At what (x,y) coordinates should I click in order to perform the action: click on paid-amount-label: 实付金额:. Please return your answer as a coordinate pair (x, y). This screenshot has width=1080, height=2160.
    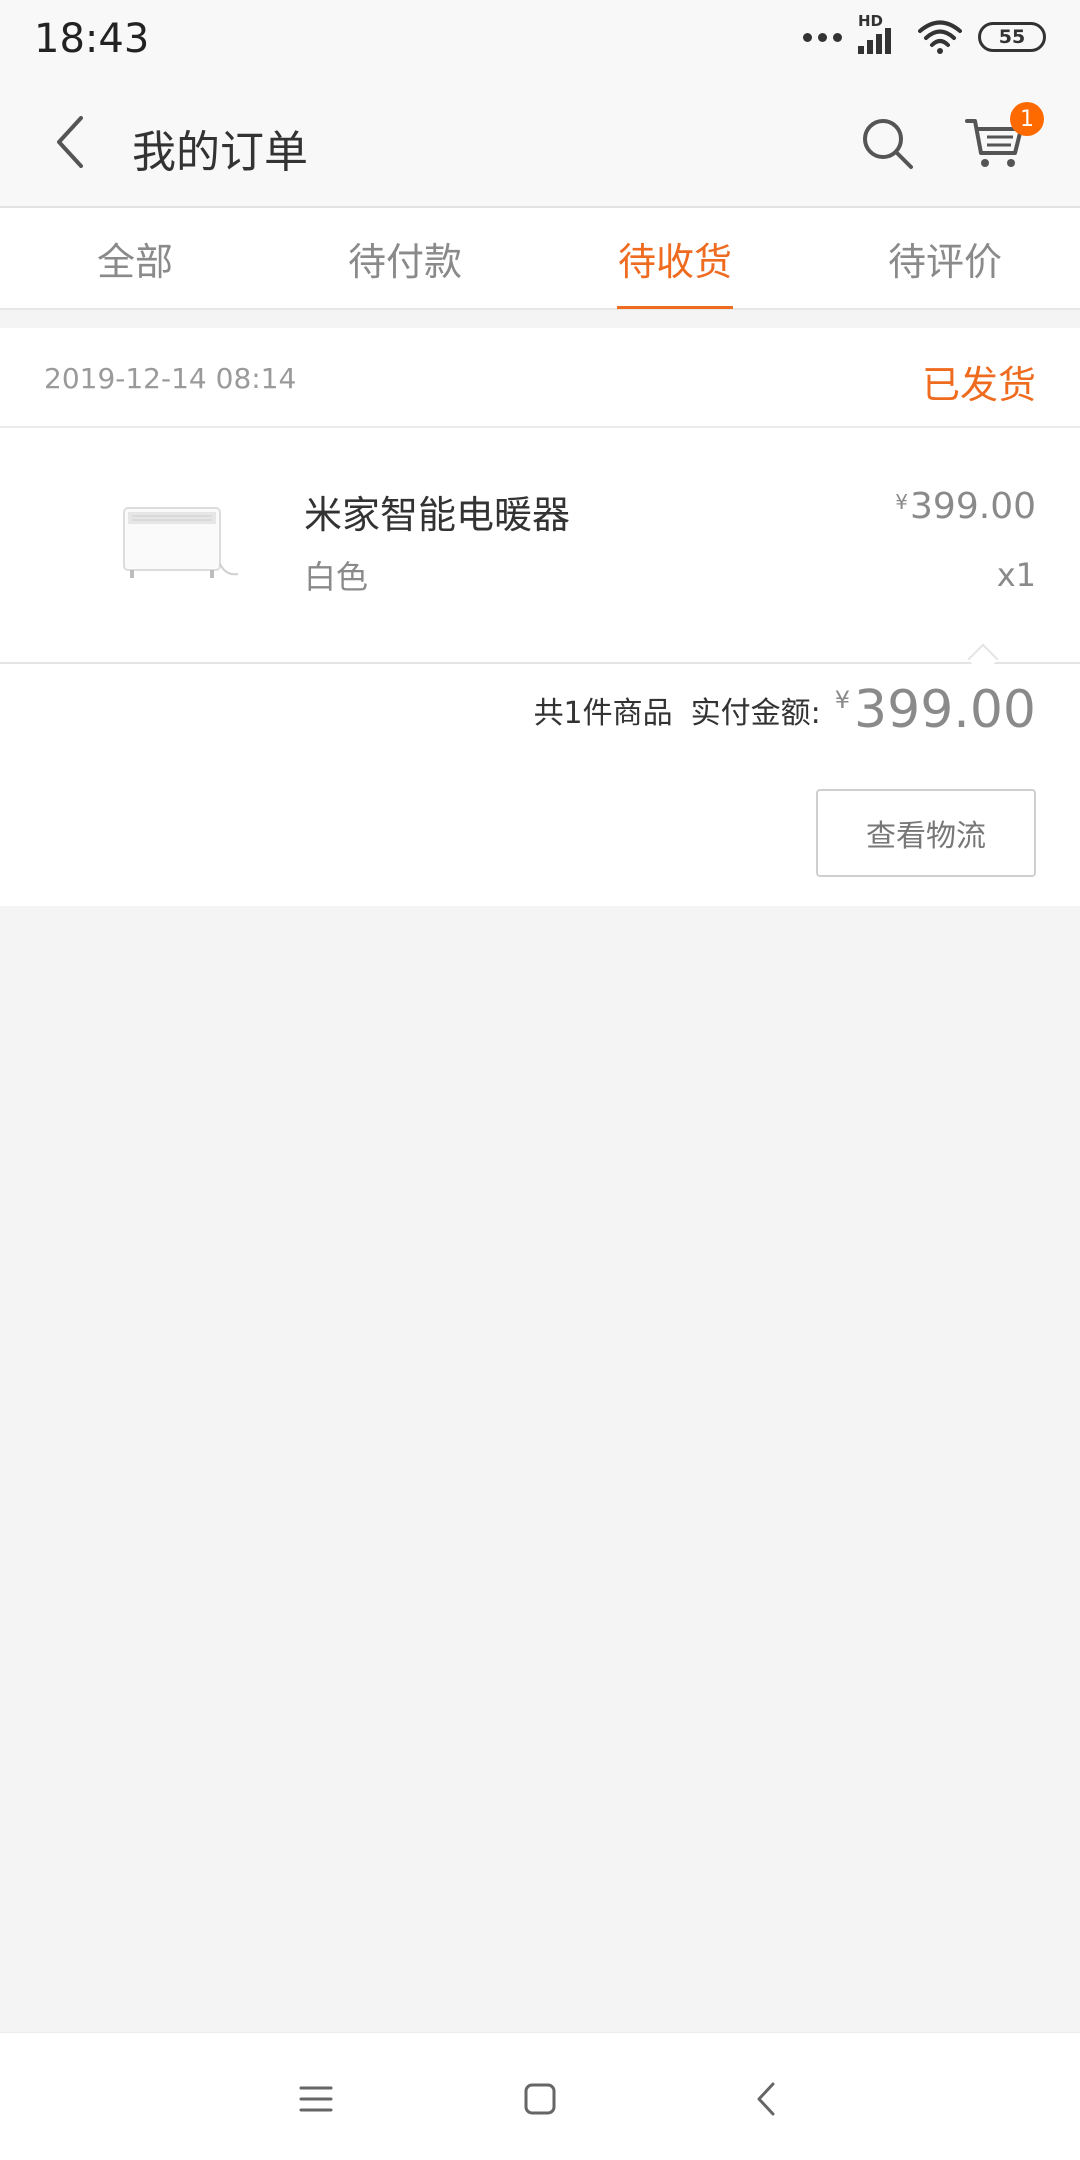
    Looking at the image, I should click on (755, 713).